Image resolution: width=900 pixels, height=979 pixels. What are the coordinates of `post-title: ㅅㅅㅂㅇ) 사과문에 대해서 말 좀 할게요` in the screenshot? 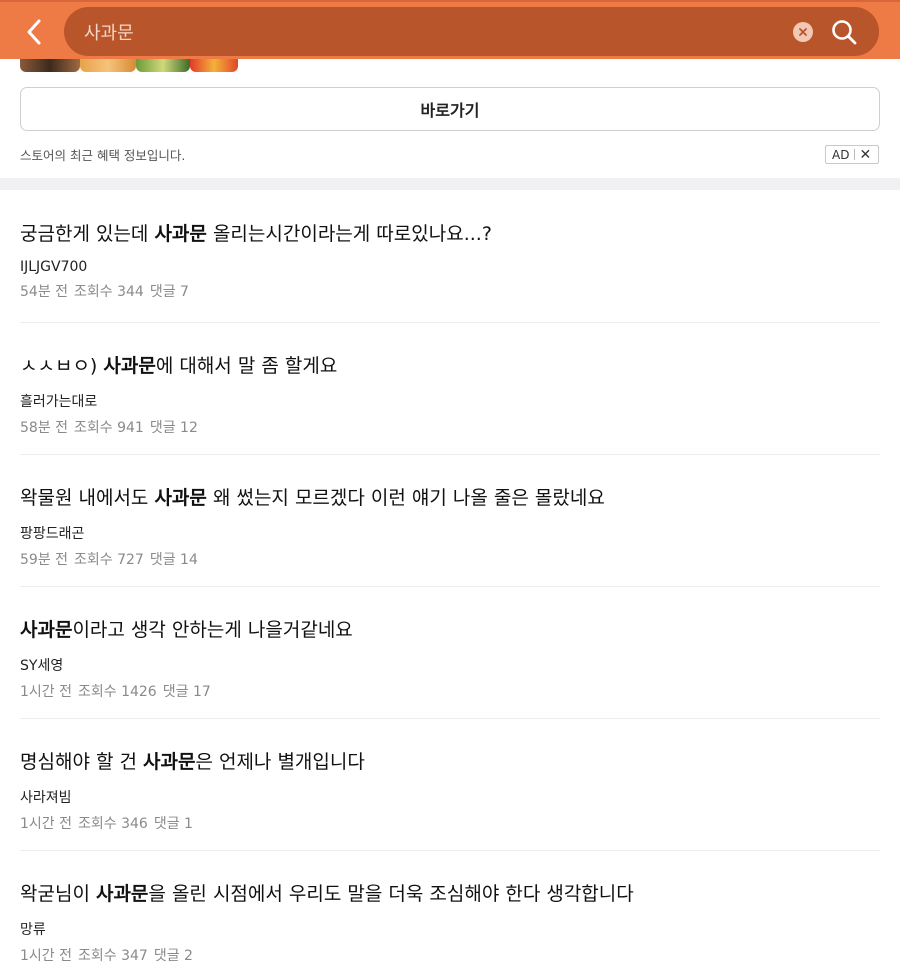 It's located at (450, 364).